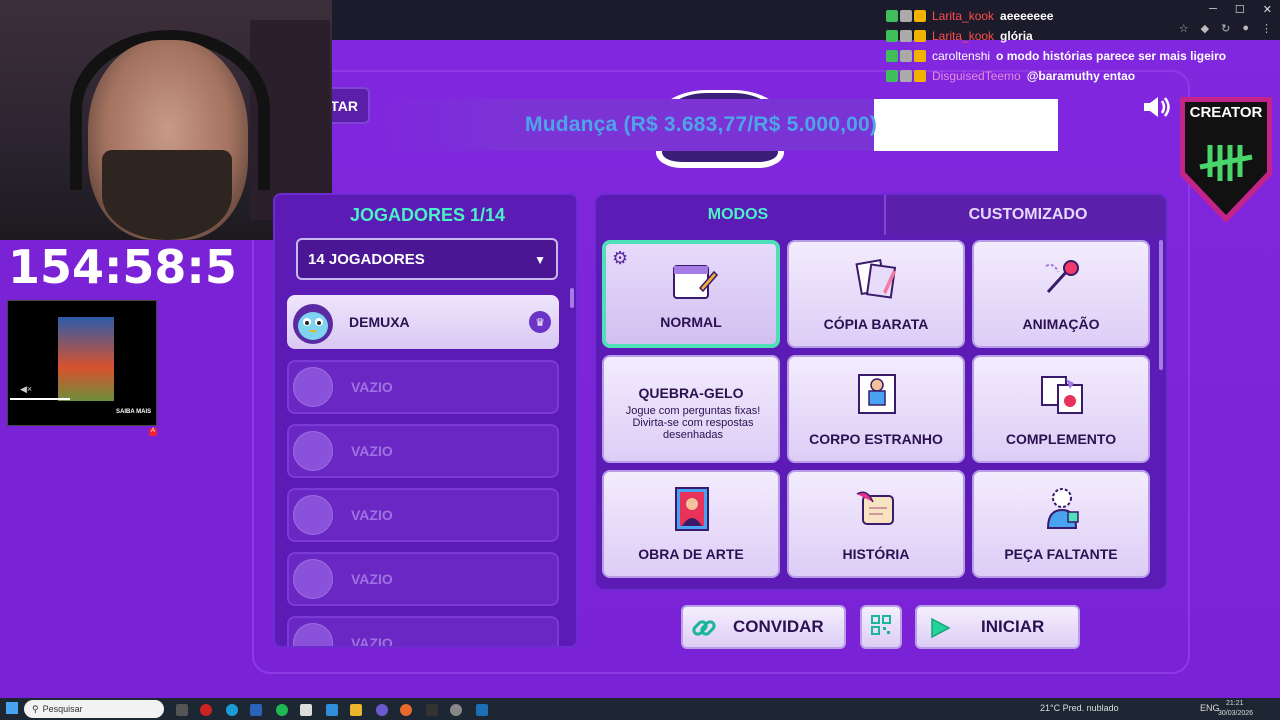  I want to click on edge-icon, so click(232, 710).